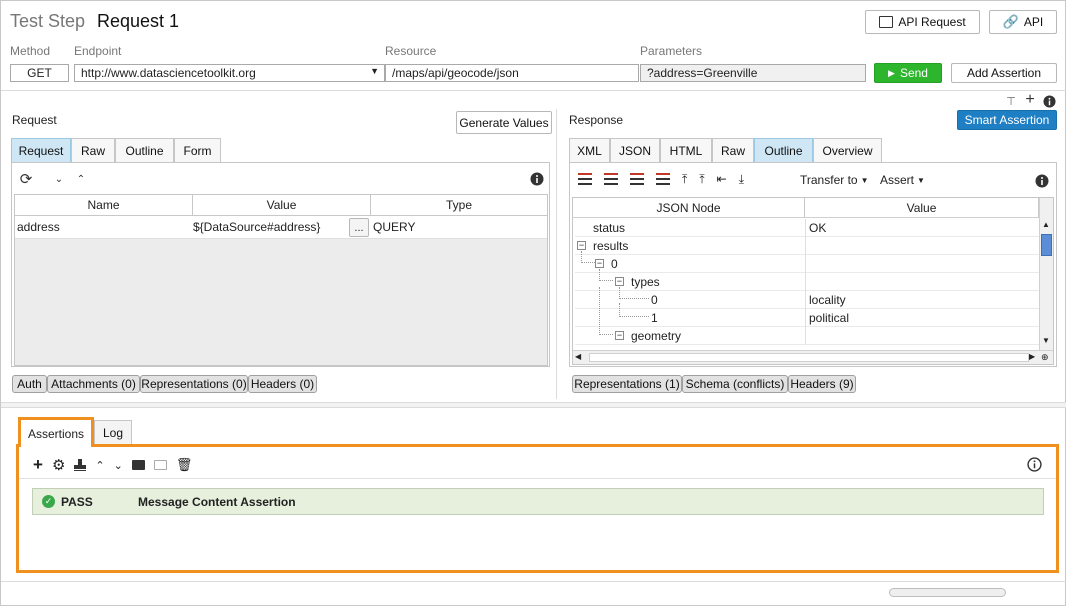  Describe the element at coordinates (809, 357) in the screenshot. I see `scrollbar-track` at that location.